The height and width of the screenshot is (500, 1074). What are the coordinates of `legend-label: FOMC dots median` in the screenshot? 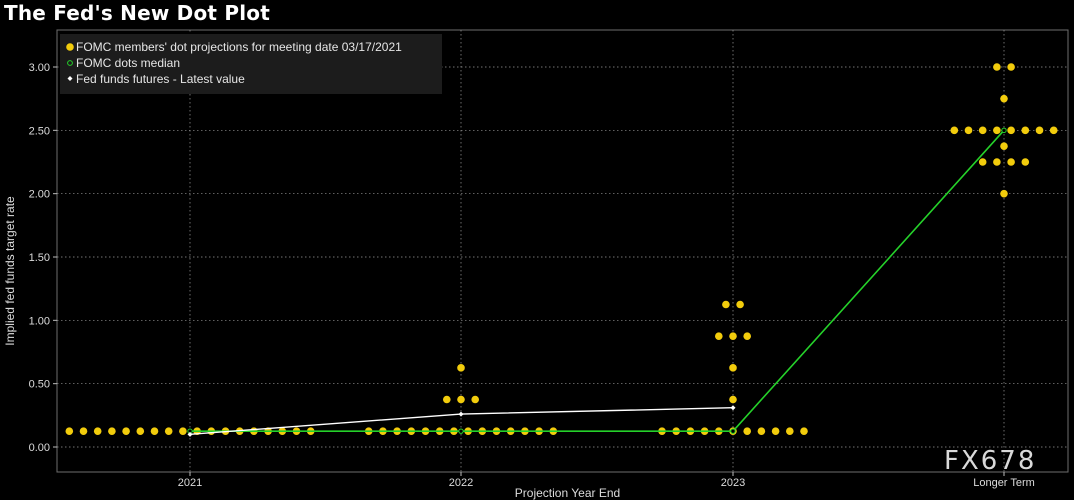 It's located at (128, 63).